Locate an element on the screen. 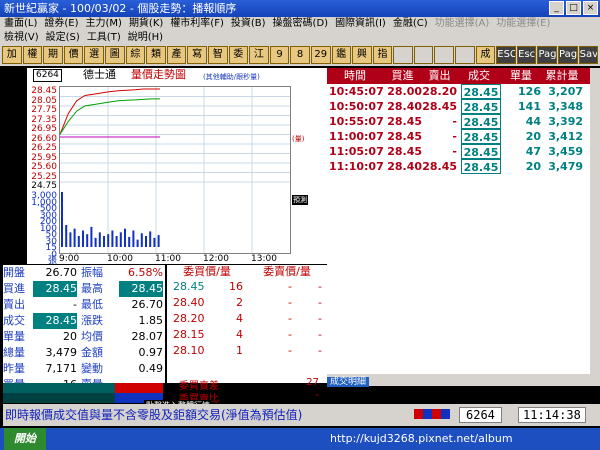 This screenshot has width=600, height=450. start-button: 開始 is located at coordinates (25, 439).